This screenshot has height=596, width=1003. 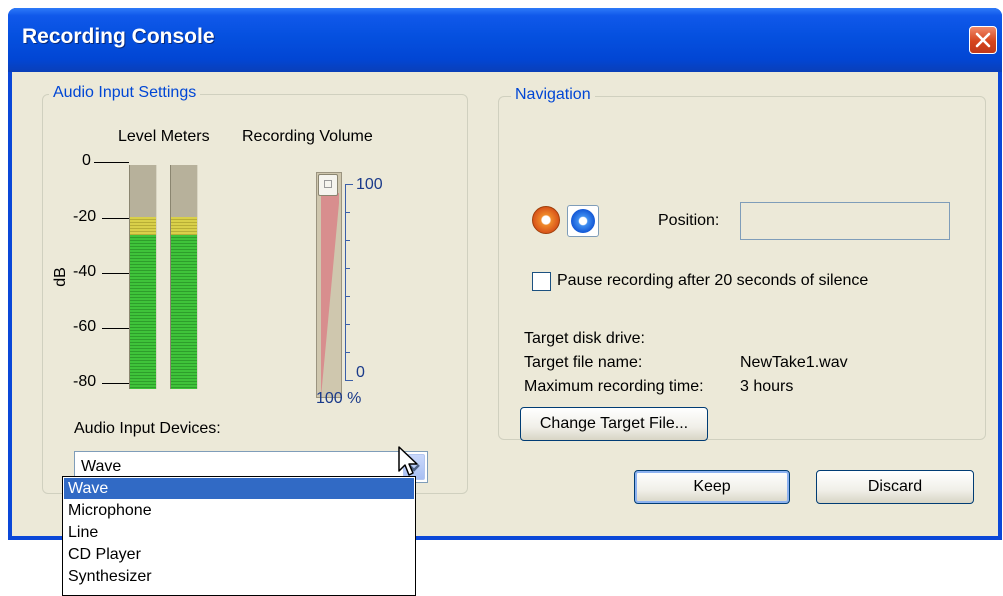 What do you see at coordinates (408, 461) in the screenshot?
I see `mouse-pointer-icon` at bounding box center [408, 461].